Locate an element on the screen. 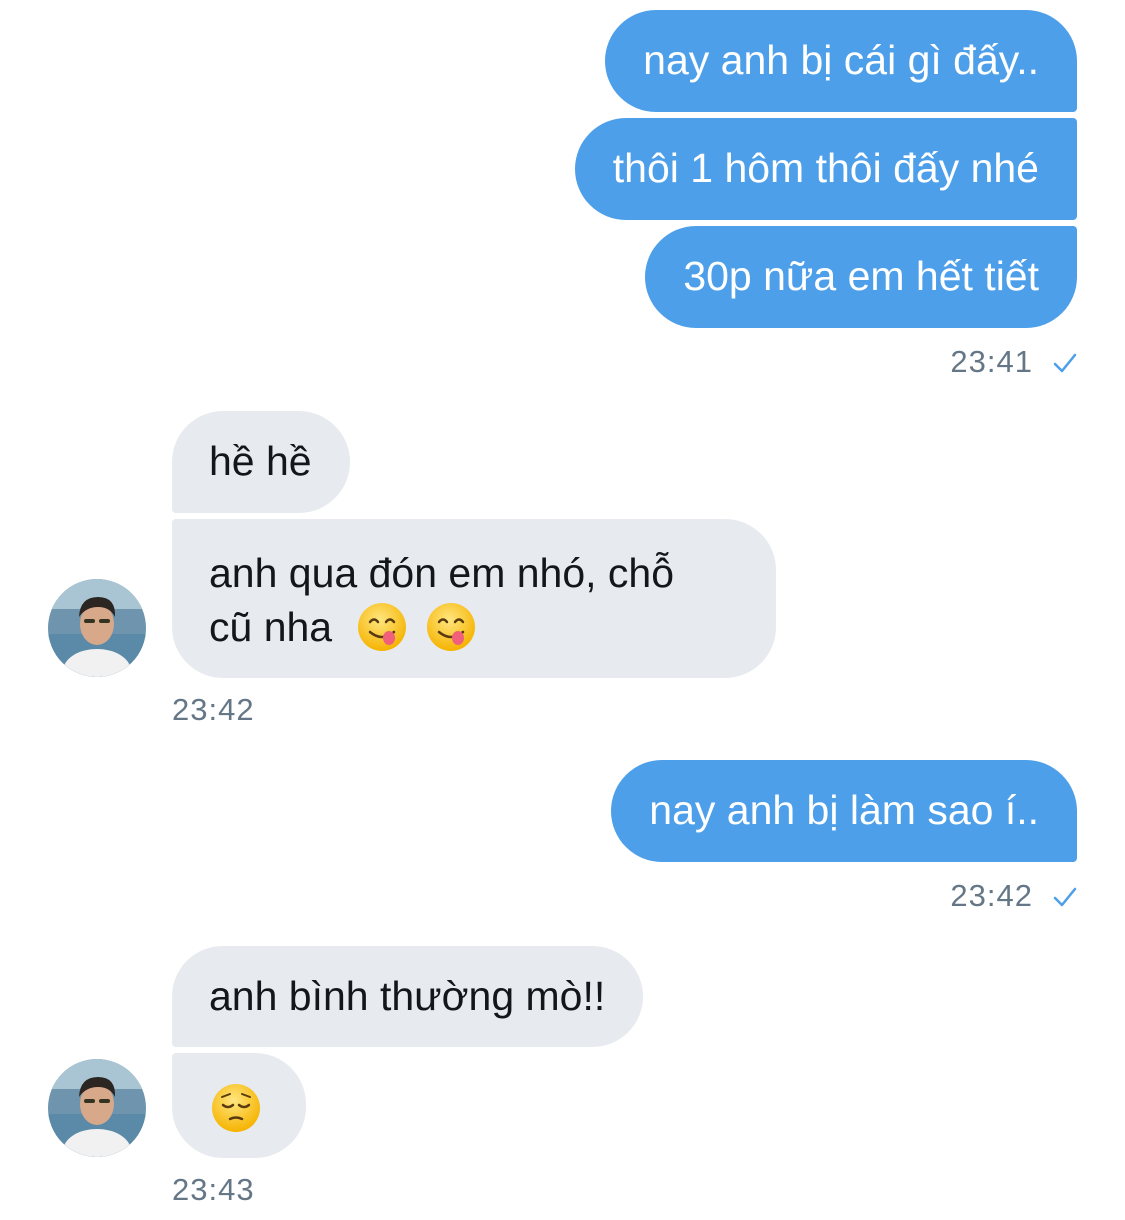  message-text: thôi 1 hôm thôi đấy nhé is located at coordinates (825, 168).